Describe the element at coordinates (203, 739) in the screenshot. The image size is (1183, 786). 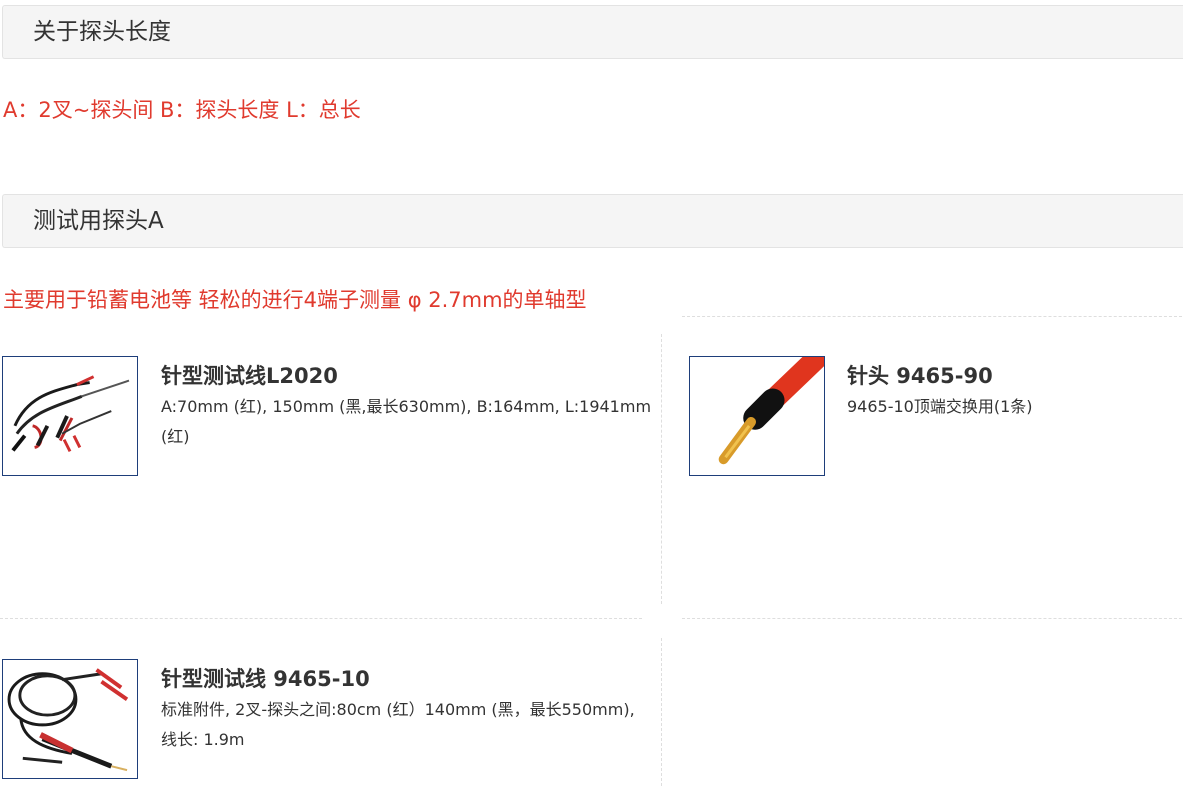
I see `product-description: 线长: 1.9m` at that location.